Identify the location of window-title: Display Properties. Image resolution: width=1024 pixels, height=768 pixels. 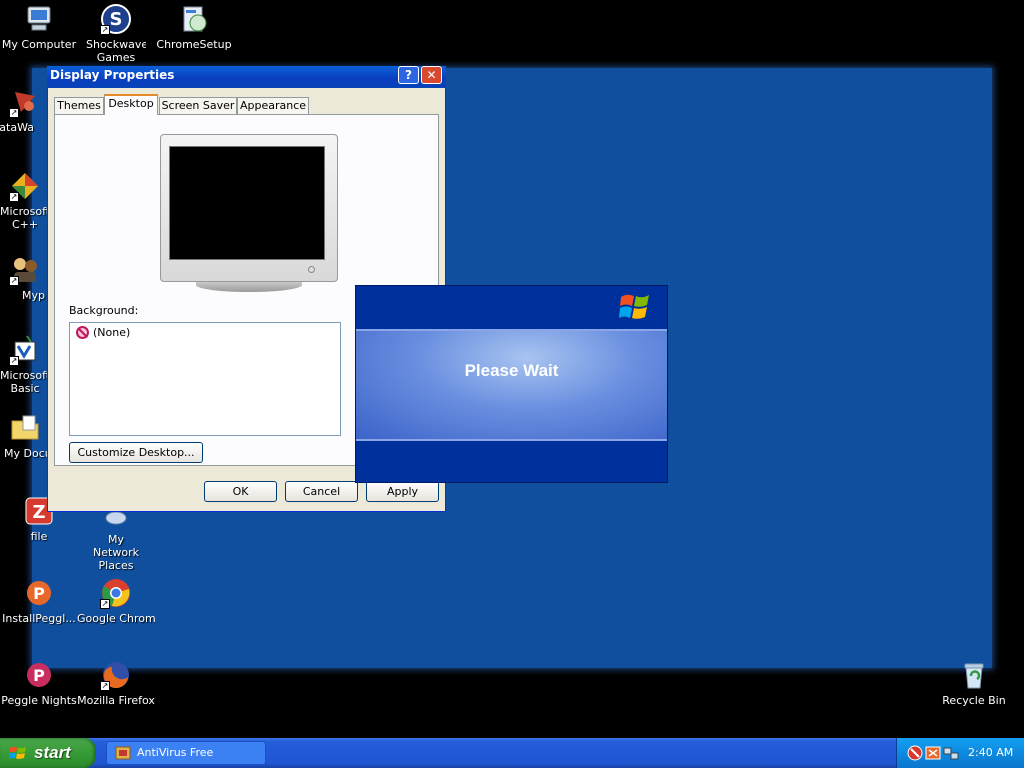
(112, 75).